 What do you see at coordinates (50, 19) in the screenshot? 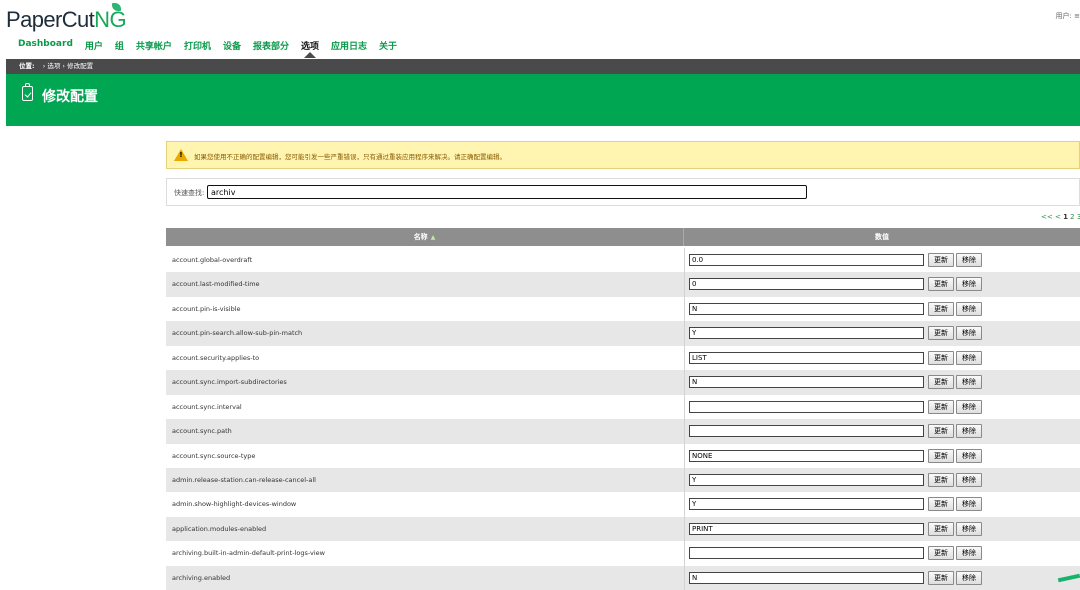
I see `logo-text: PaperCut` at bounding box center [50, 19].